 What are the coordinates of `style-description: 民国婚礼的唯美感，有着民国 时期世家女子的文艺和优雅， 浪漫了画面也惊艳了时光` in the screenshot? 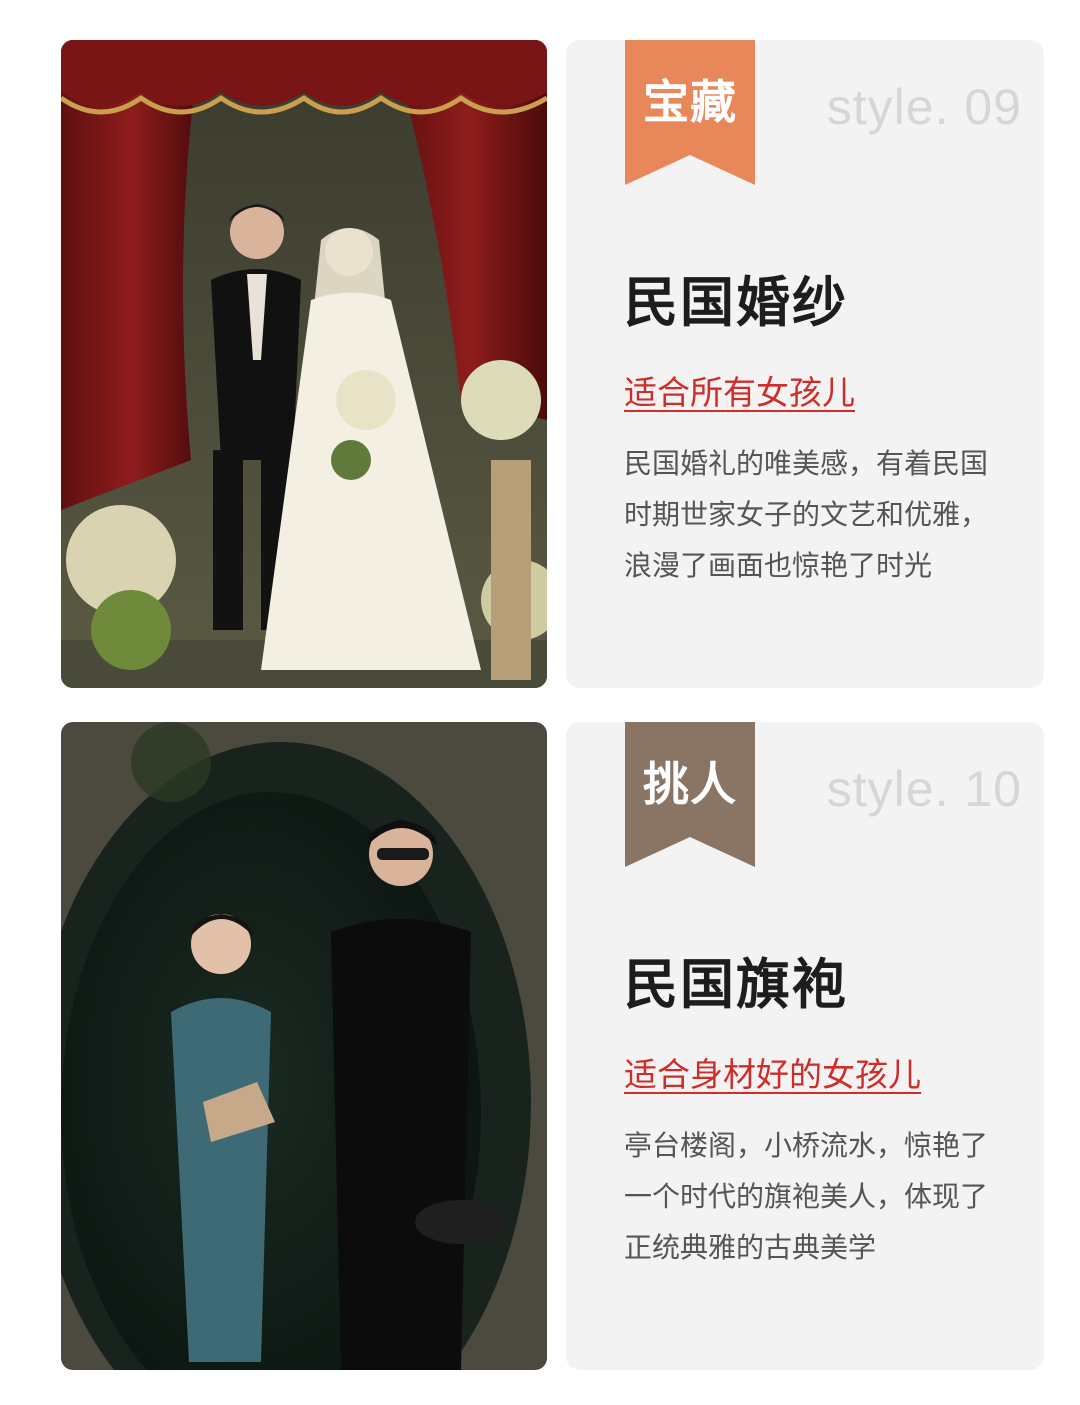 It's located at (824, 514).